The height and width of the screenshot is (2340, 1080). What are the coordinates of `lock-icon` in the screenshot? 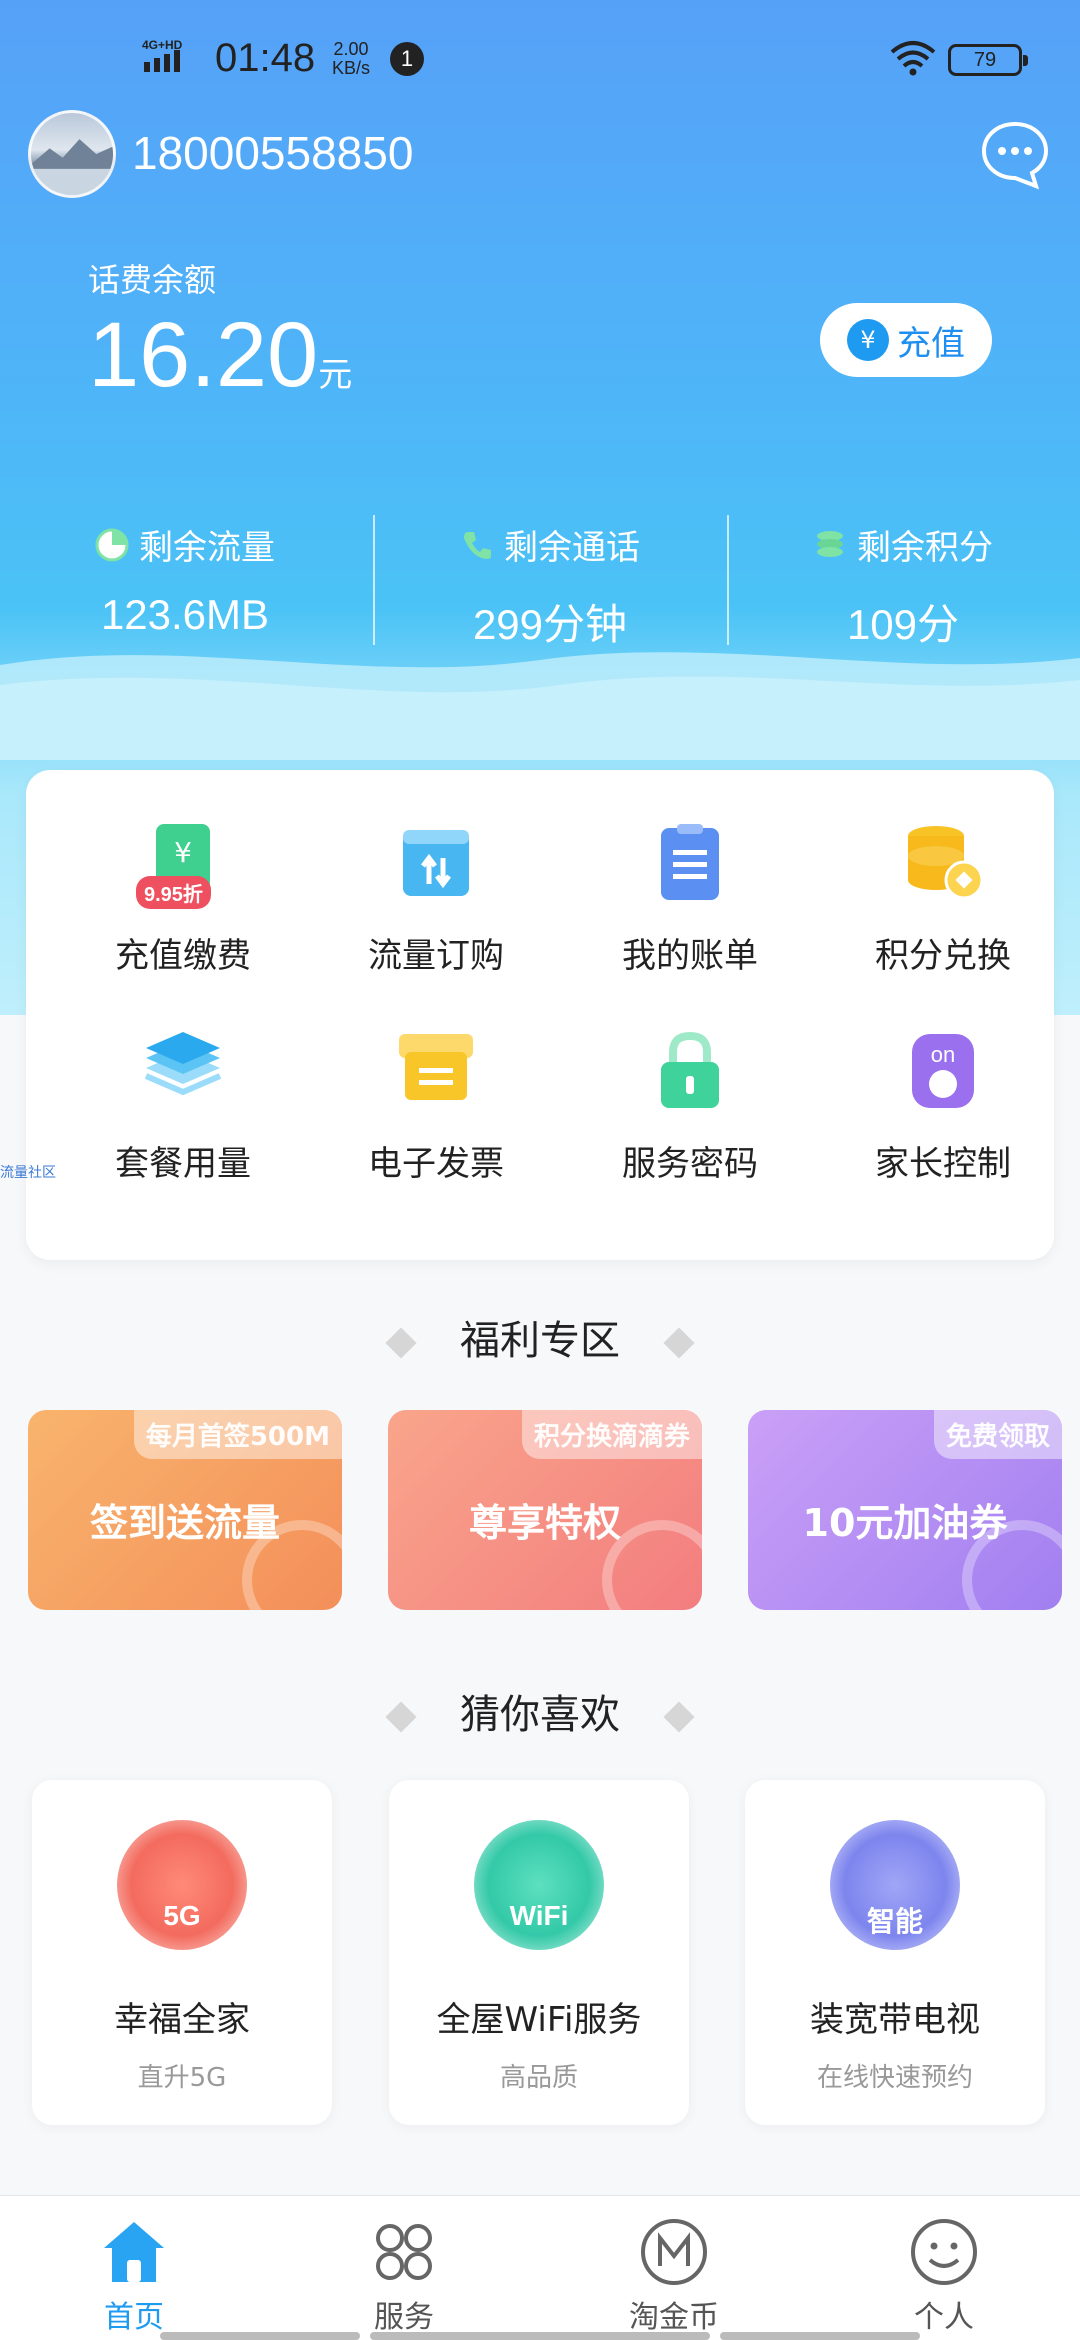 It's located at (690, 1069).